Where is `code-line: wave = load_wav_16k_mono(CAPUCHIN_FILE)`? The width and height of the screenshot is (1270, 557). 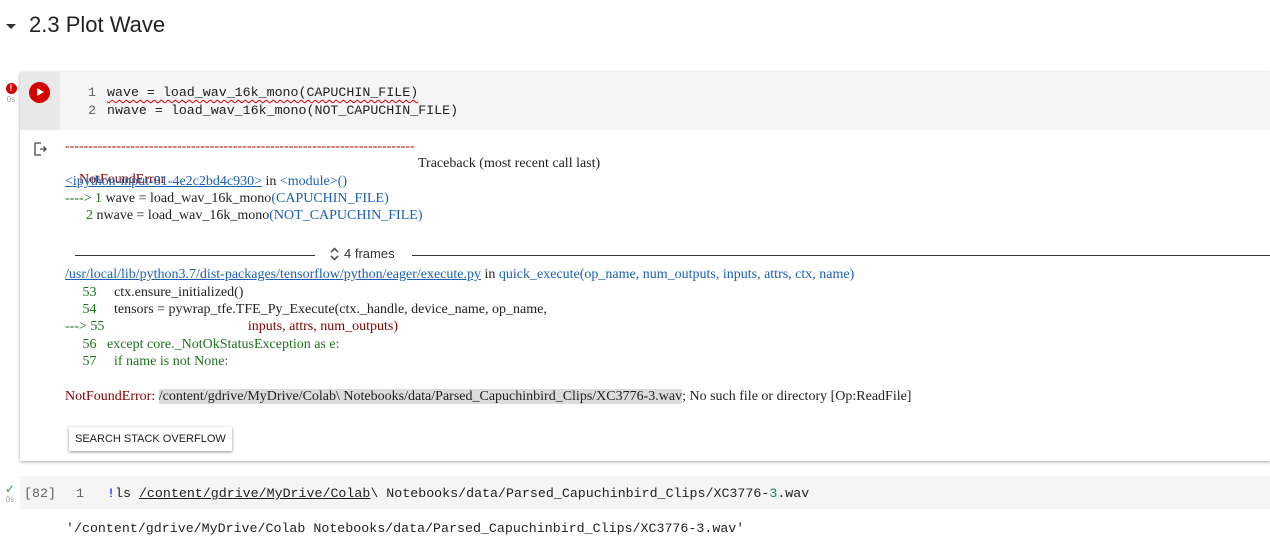
code-line: wave = load_wav_16k_mono(CAPUCHIN_FILE) is located at coordinates (263, 92).